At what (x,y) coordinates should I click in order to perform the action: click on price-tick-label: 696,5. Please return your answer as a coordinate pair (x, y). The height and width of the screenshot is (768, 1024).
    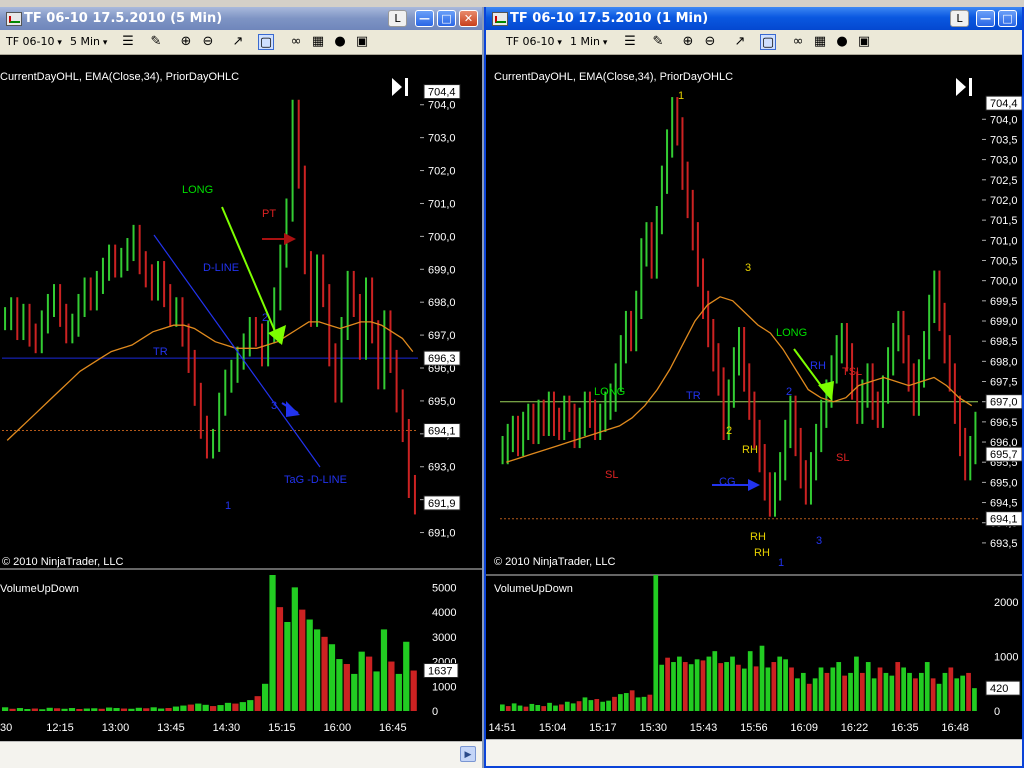
    Looking at the image, I should click on (1004, 423).